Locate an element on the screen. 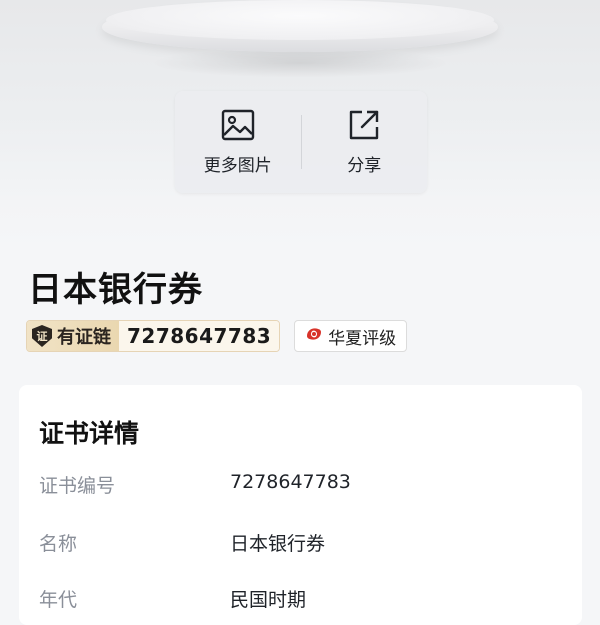  shield-icon: 证 is located at coordinates (42, 336).